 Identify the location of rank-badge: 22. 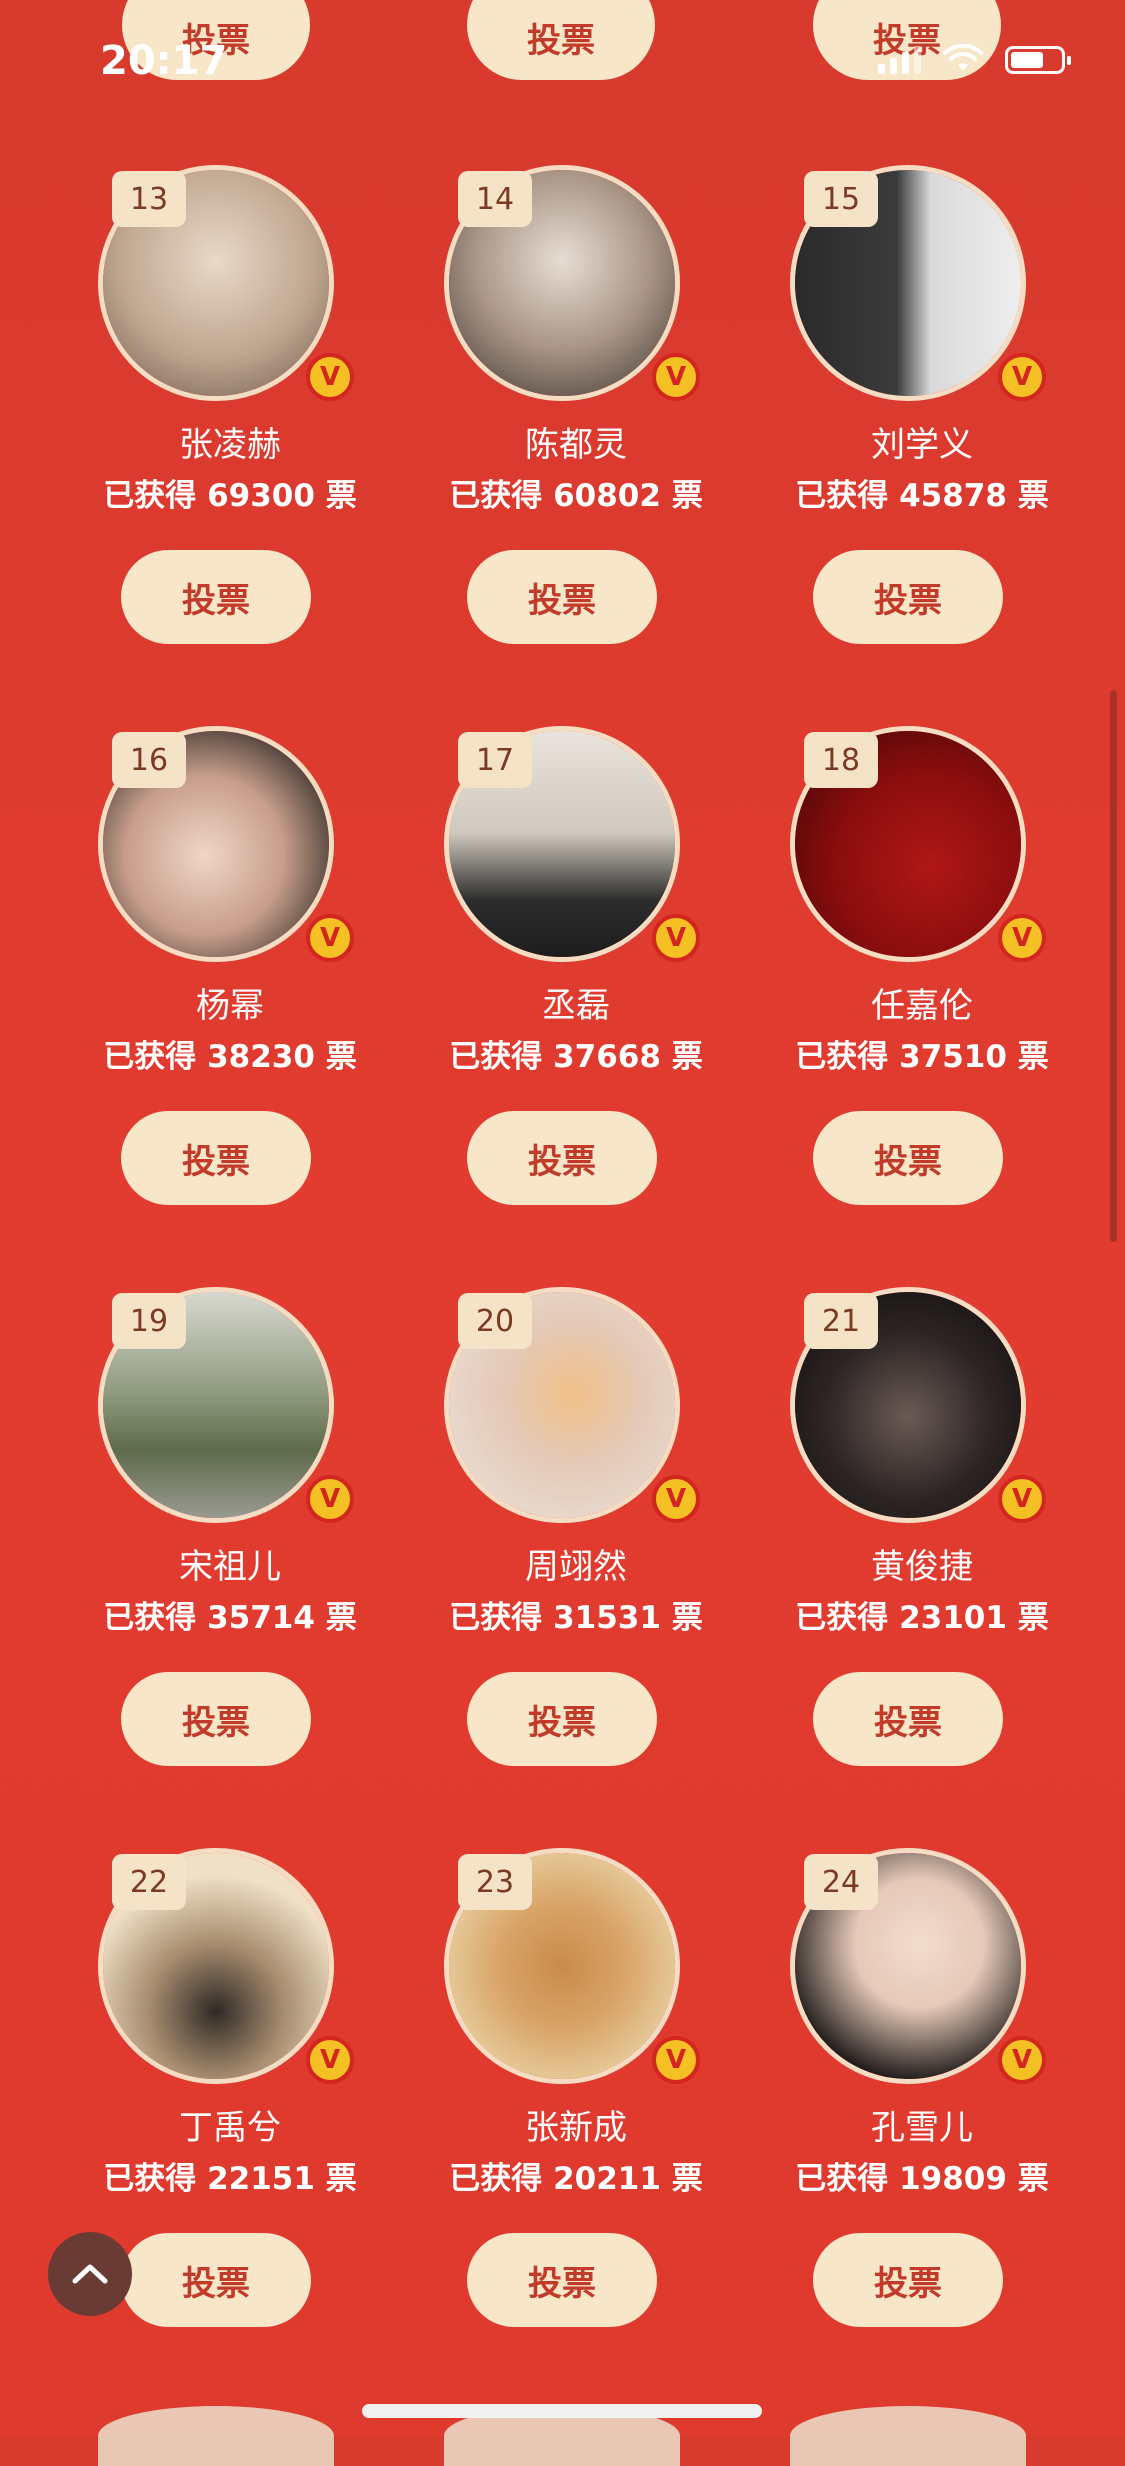
(149, 1882).